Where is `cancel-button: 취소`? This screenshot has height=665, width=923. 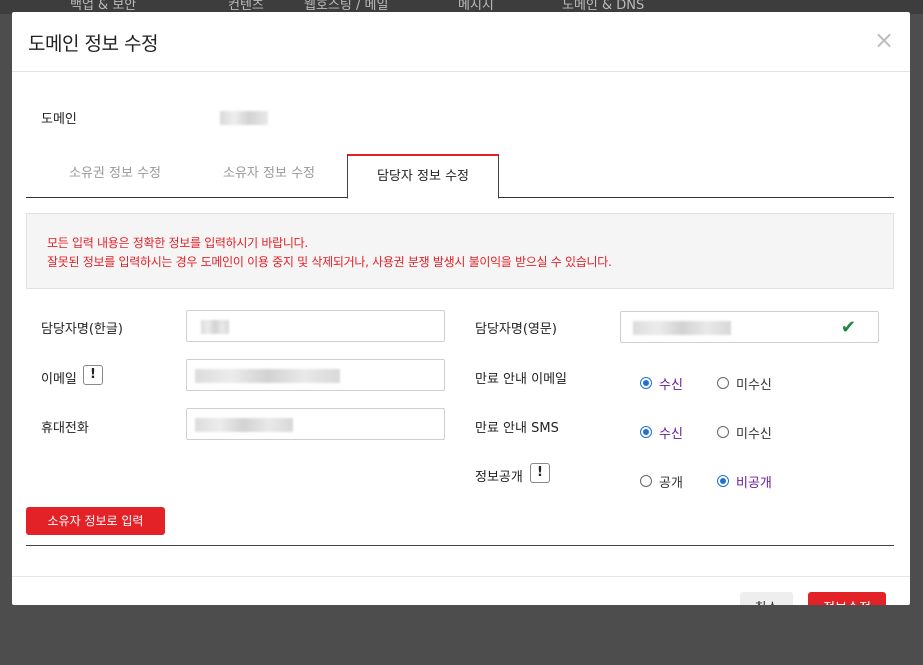 cancel-button: 취소 is located at coordinates (766, 598).